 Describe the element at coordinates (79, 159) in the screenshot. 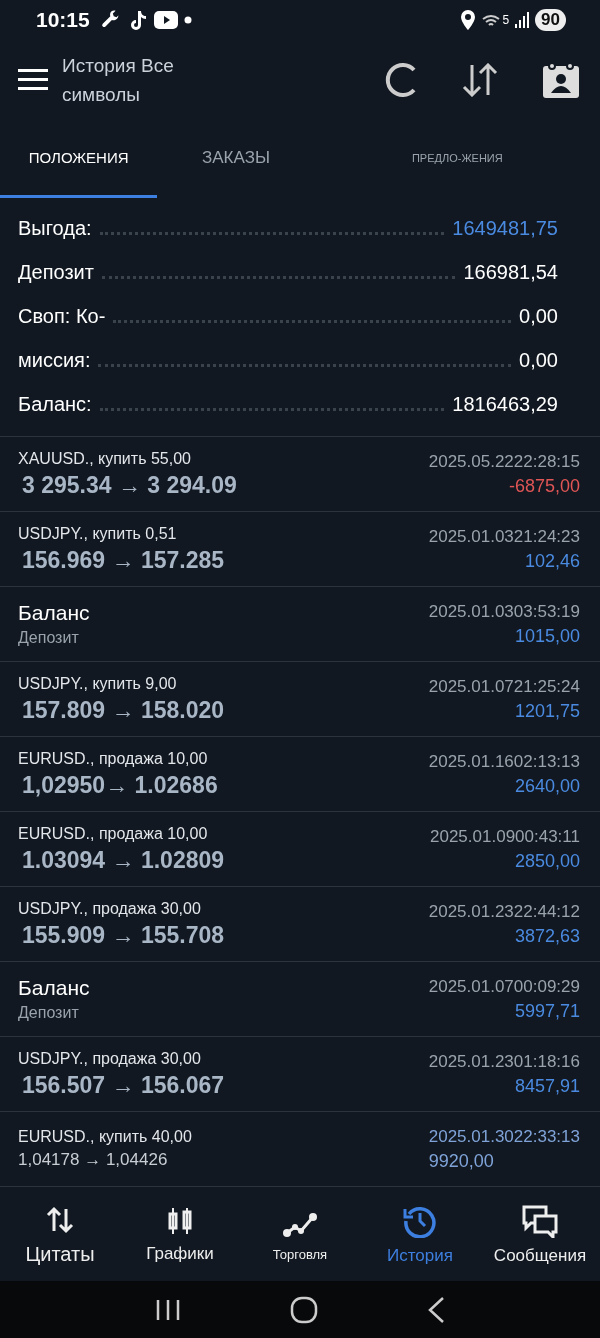

I see `tab: ПОЛОЖЕНИЯ` at that location.